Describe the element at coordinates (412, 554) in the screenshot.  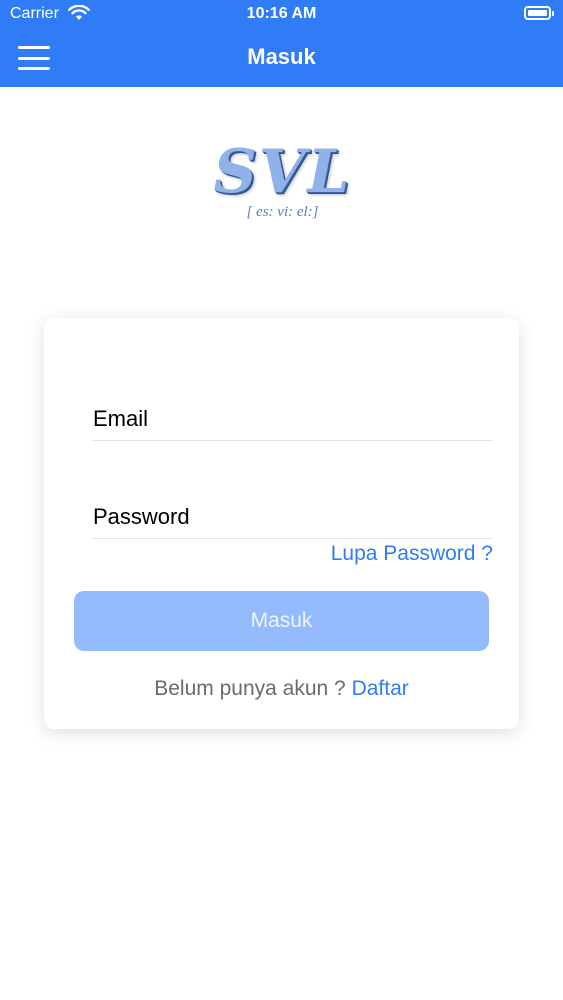
I see `forgot-password-link: Lupa Password ?` at that location.